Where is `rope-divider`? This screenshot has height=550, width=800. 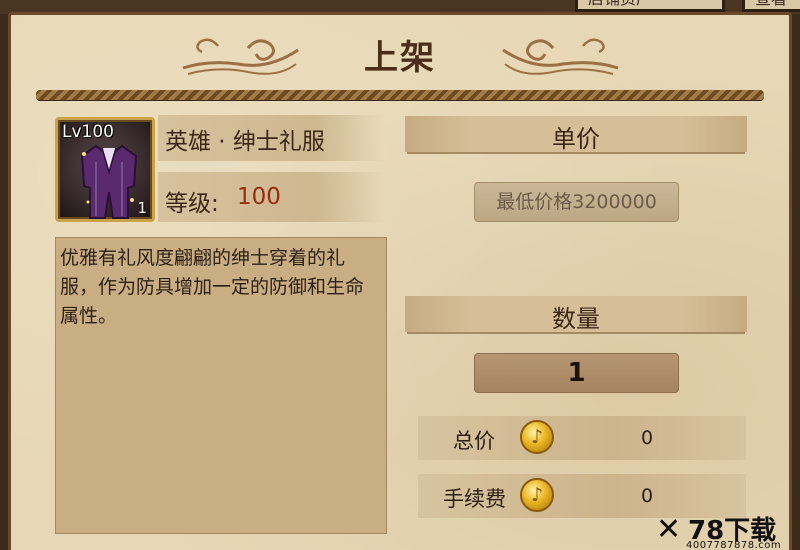 rope-divider is located at coordinates (400, 95).